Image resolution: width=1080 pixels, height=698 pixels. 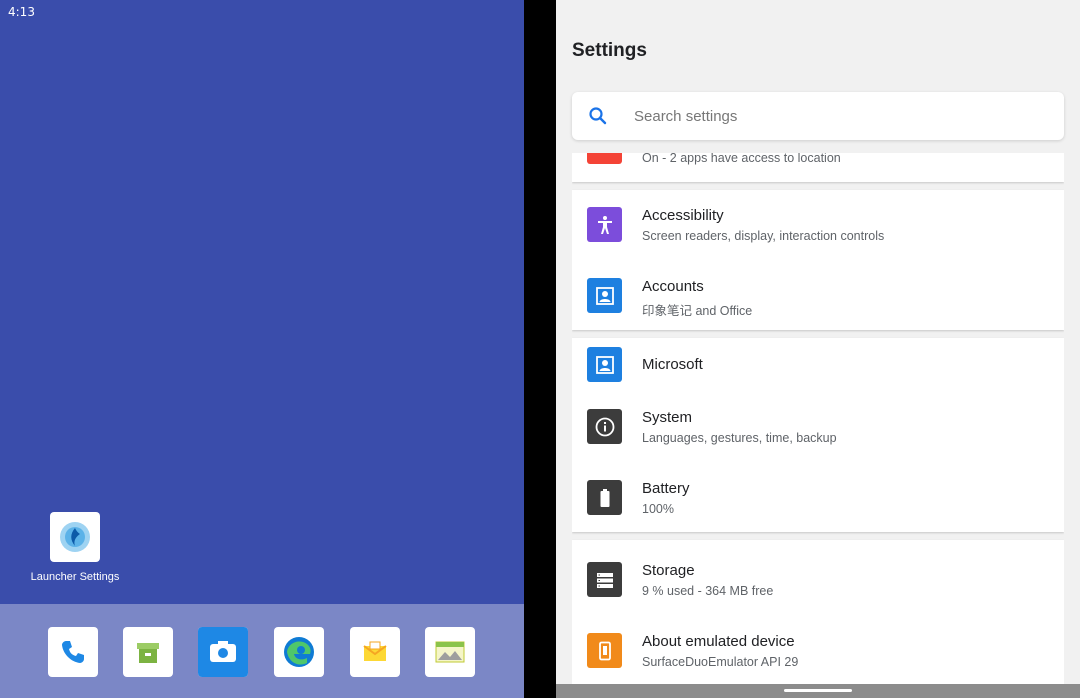 What do you see at coordinates (299, 652) in the screenshot?
I see `edge-icon` at bounding box center [299, 652].